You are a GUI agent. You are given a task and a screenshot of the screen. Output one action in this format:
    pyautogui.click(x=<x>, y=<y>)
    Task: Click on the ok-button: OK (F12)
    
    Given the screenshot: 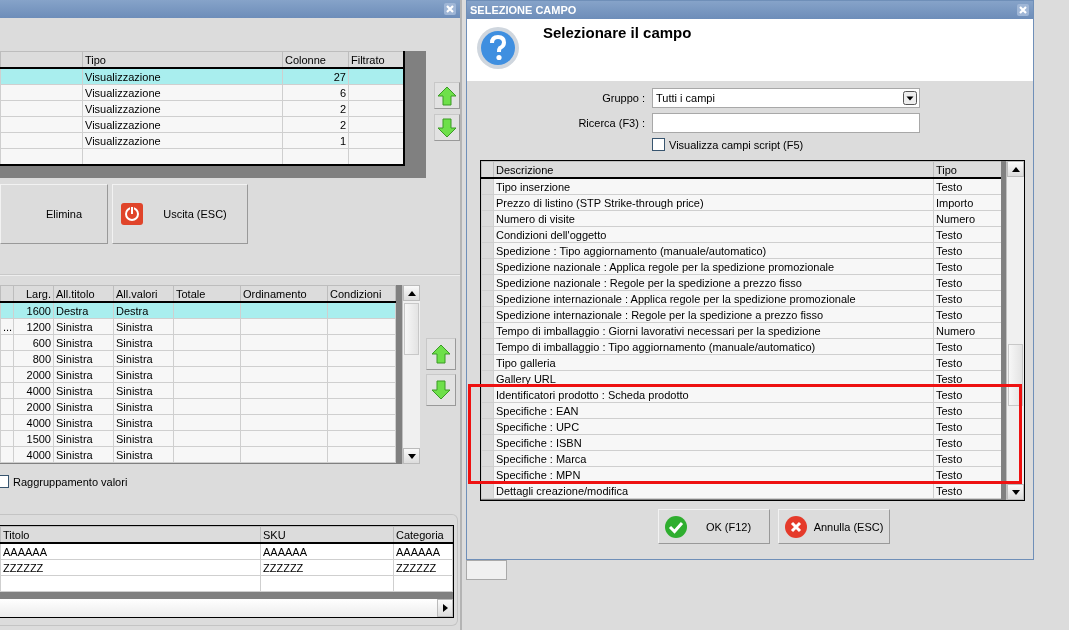 What is the action you would take?
    pyautogui.click(x=714, y=526)
    